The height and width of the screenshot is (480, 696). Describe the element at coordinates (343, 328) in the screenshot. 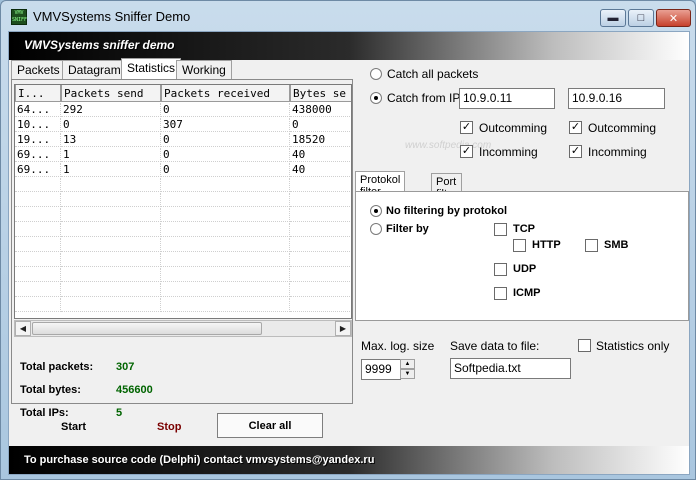

I see `scroll-right-icon: ▶` at that location.